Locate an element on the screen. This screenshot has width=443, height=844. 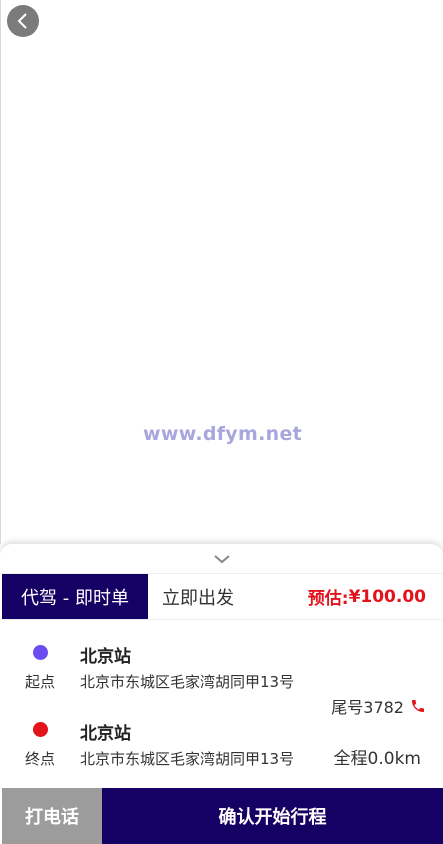
end-tag: 终点 is located at coordinates (40, 759).